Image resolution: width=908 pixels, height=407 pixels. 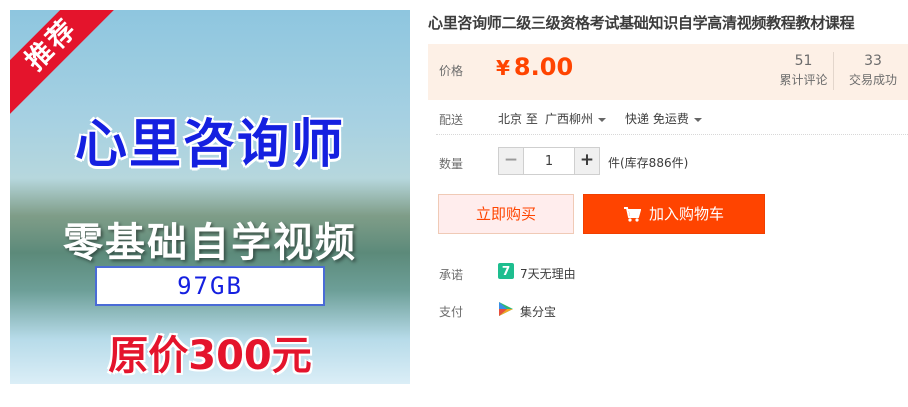 What do you see at coordinates (209, 145) in the screenshot?
I see `banner-title: 心里咨询师` at bounding box center [209, 145].